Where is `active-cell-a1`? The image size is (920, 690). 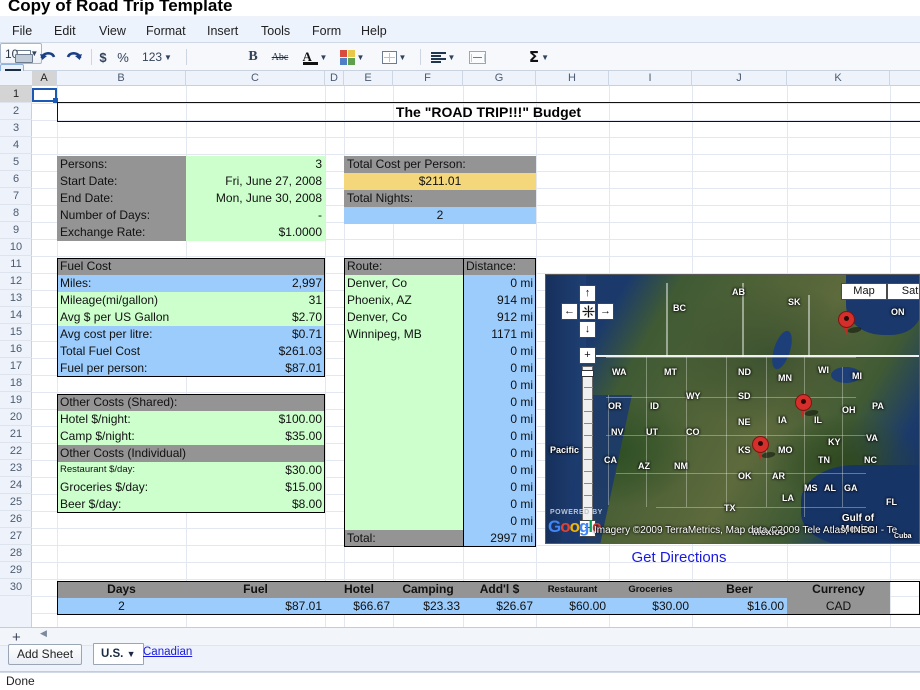
active-cell-a1 is located at coordinates (45, 95).